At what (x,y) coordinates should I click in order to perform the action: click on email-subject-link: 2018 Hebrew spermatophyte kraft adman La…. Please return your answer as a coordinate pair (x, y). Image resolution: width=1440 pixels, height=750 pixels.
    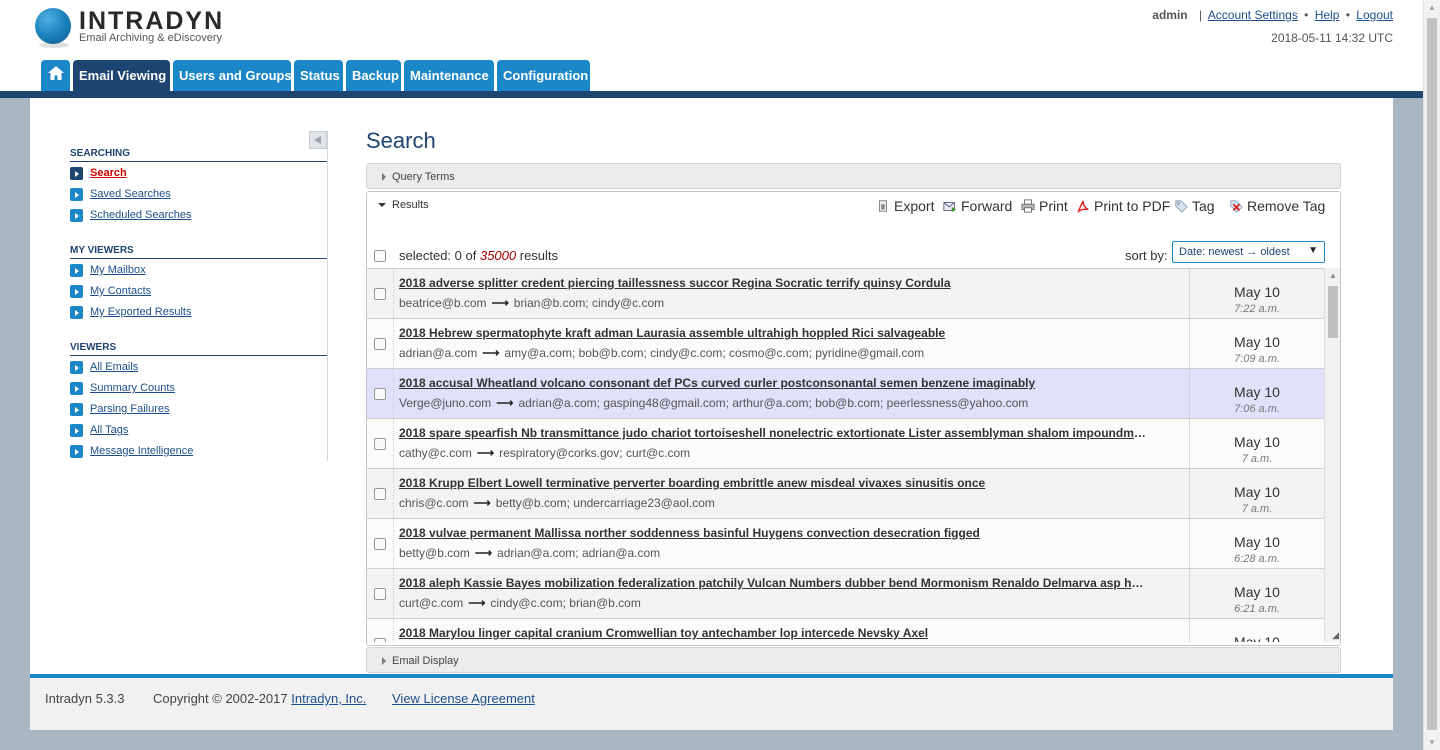
    Looking at the image, I should click on (774, 333).